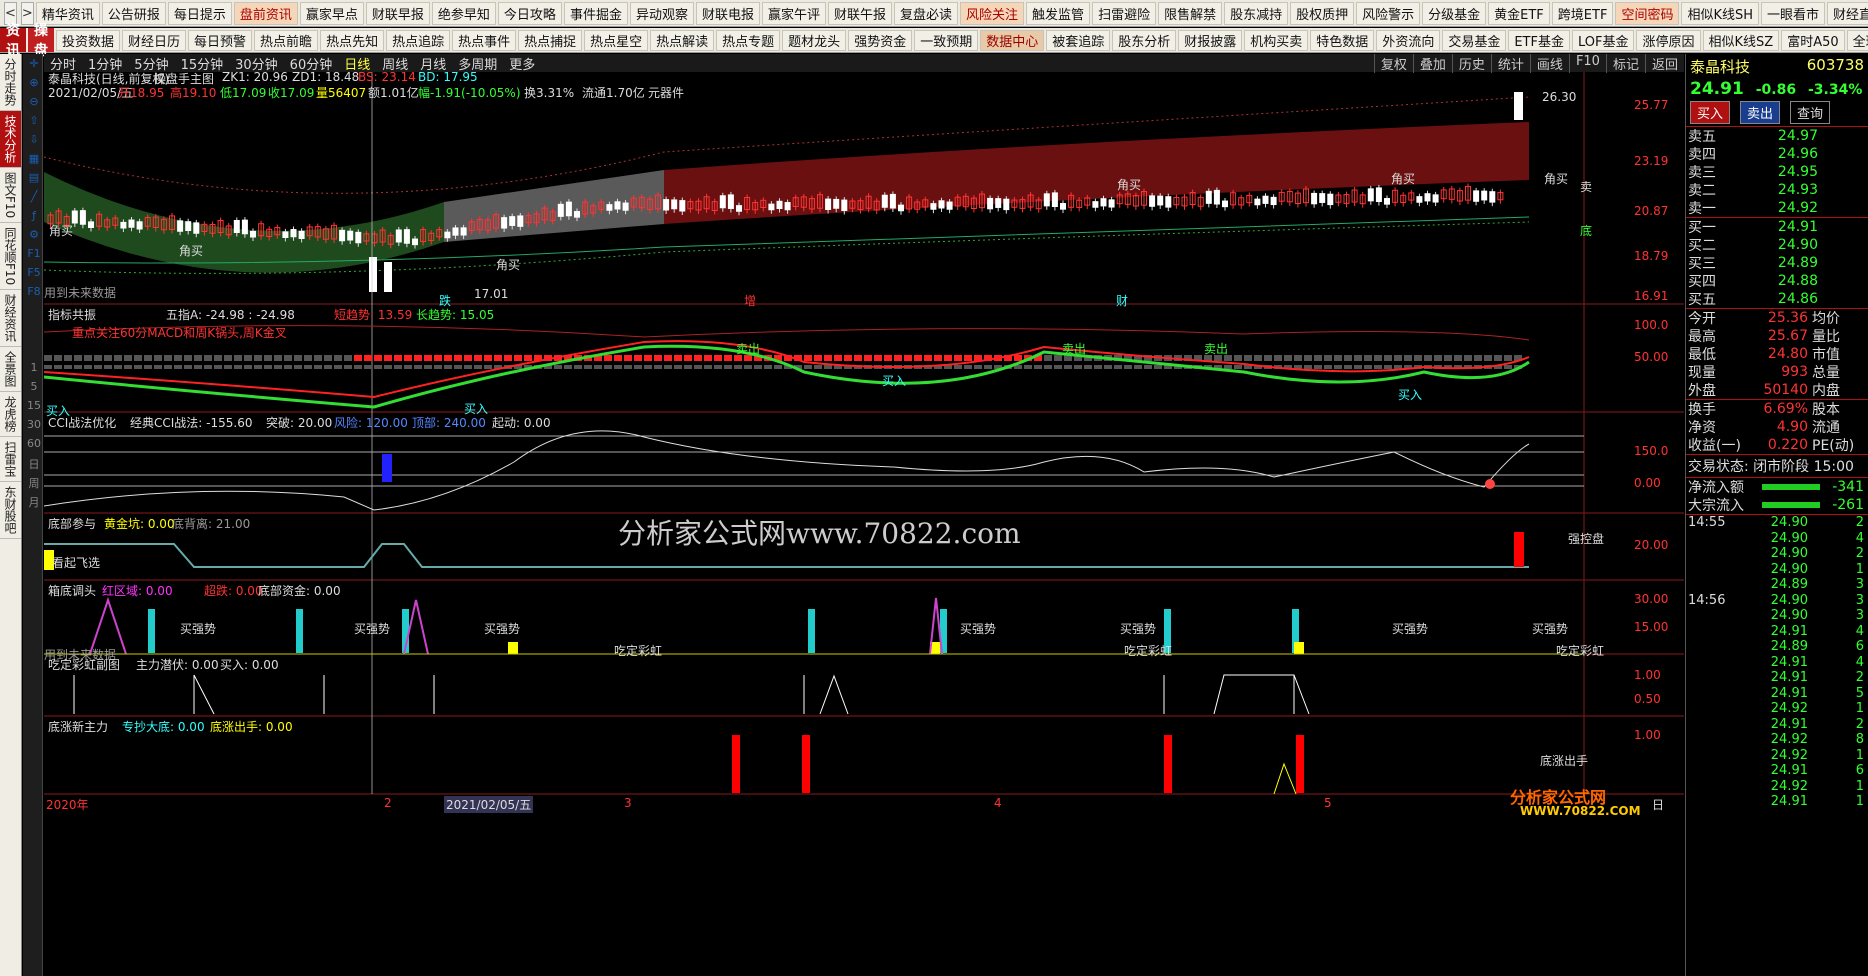  Describe the element at coordinates (1342, 40) in the screenshot. I see `sub-nav-item: 特色数据` at that location.